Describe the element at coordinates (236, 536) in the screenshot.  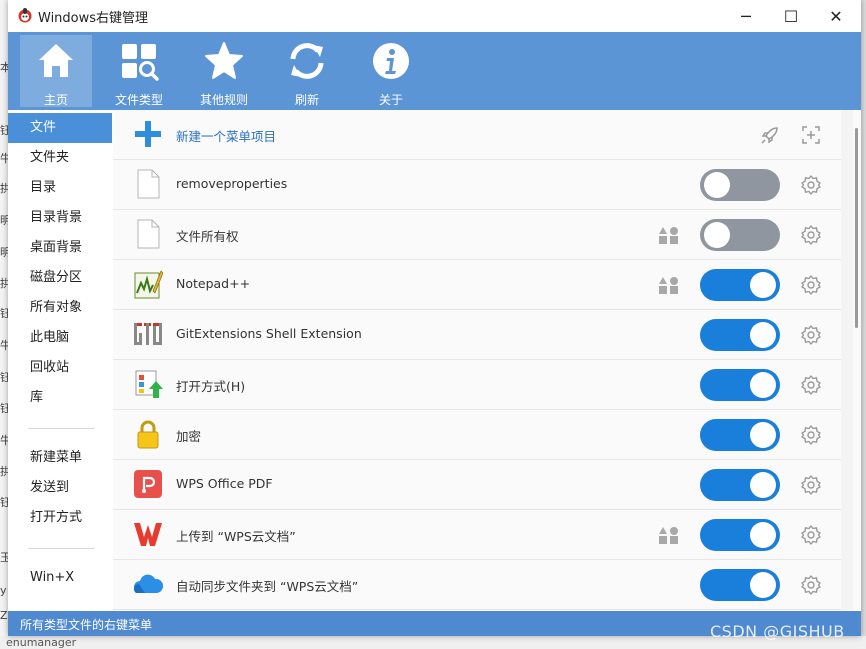
I see `menu-item-name: 上传到 “WPS云文档”` at that location.